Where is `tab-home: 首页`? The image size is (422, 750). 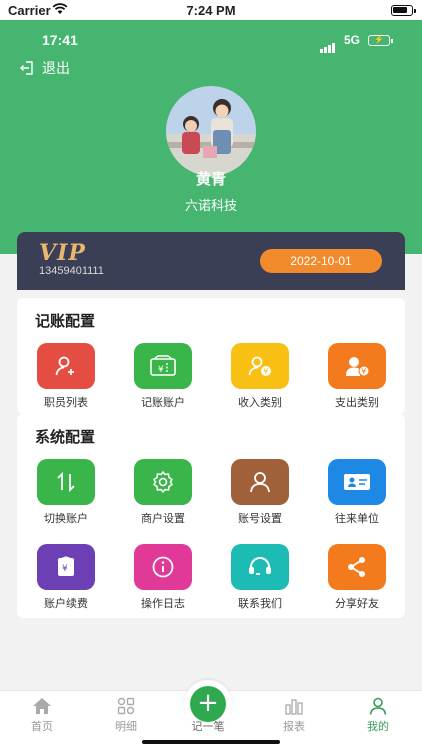
tab-home: 首页 is located at coordinates (42, 715).